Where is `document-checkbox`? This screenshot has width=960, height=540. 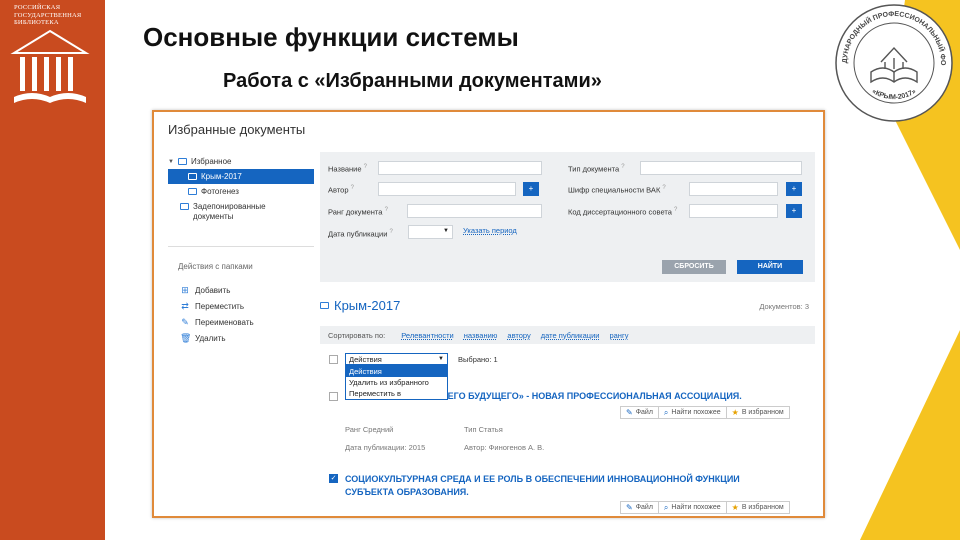
document-checkbox is located at coordinates (333, 396).